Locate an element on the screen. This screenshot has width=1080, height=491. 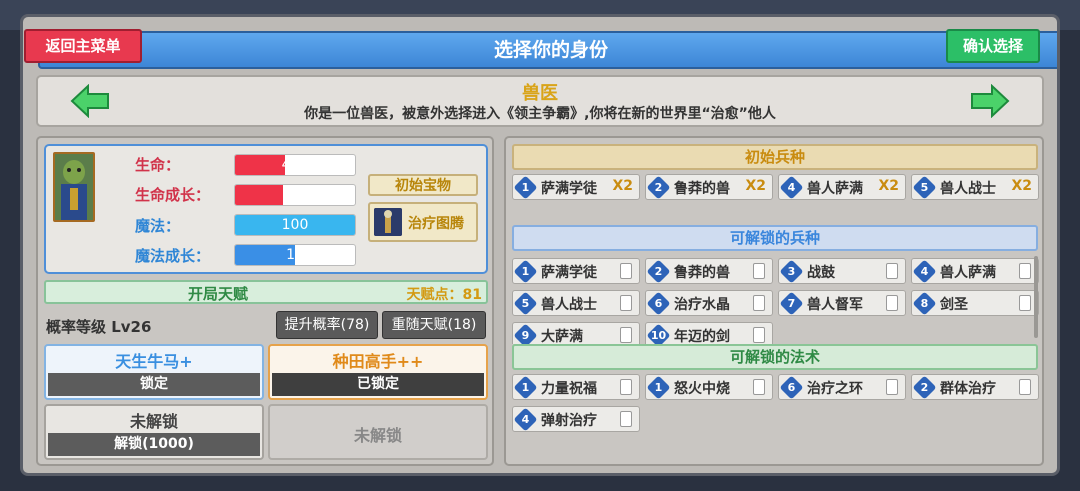
dialog-title: 选择你的身份 is located at coordinates (550, 50).